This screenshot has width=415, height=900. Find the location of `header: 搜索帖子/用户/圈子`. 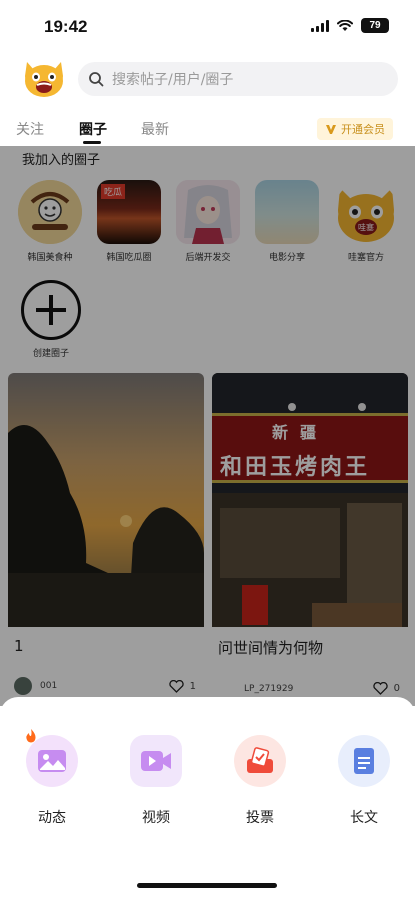

header: 搜索帖子/用户/圈子 is located at coordinates (207, 79).